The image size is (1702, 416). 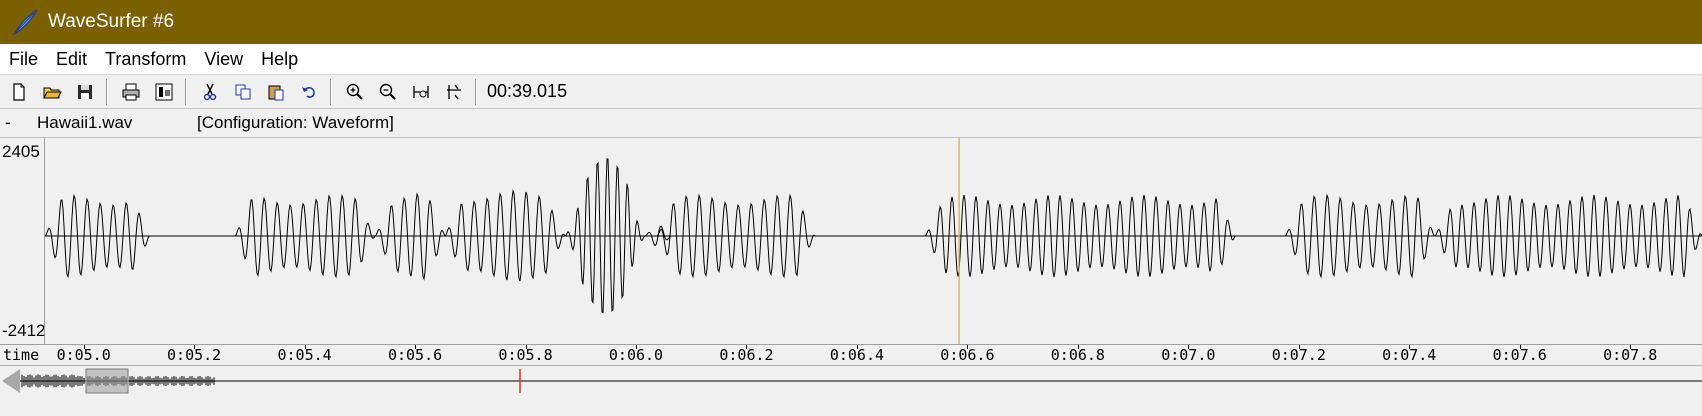 What do you see at coordinates (71, 59) in the screenshot?
I see `menu-edit: Edit` at bounding box center [71, 59].